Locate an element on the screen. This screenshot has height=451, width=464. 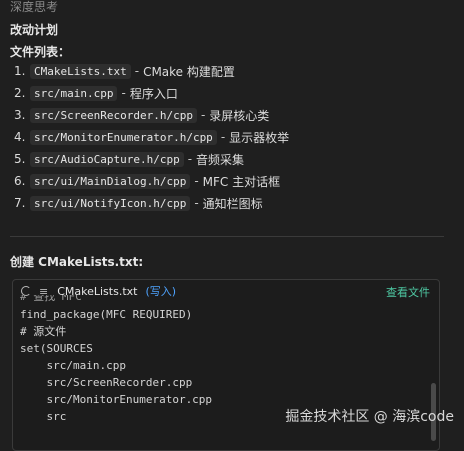
list-item: 6. src/ui/MainDialog.h/cpp - MFC 主对话框 is located at coordinates (151, 181).